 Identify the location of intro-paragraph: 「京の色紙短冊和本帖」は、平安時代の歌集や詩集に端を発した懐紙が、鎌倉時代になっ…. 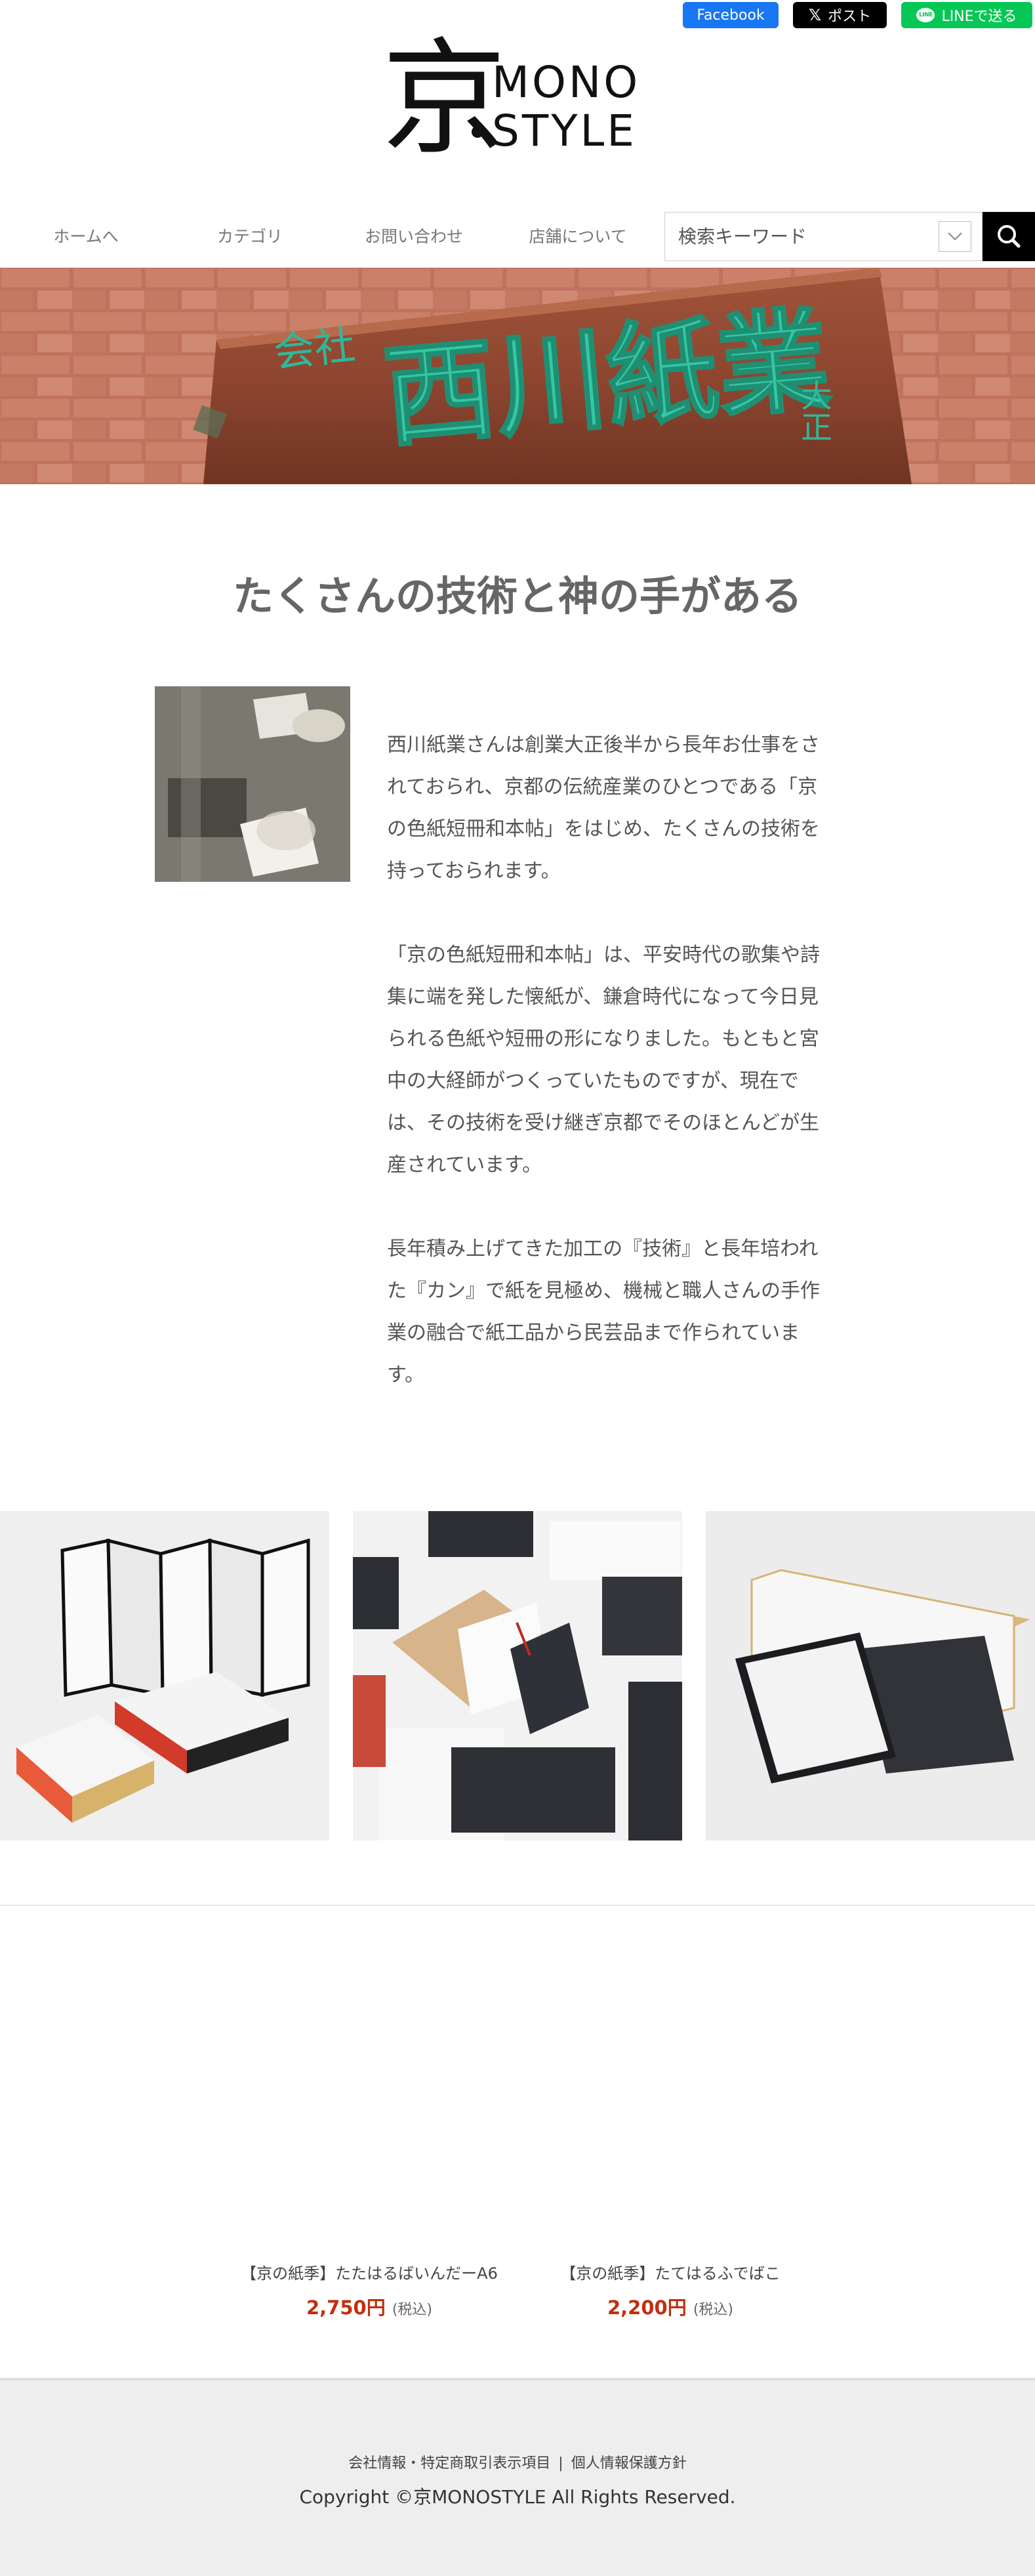
(603, 1060).